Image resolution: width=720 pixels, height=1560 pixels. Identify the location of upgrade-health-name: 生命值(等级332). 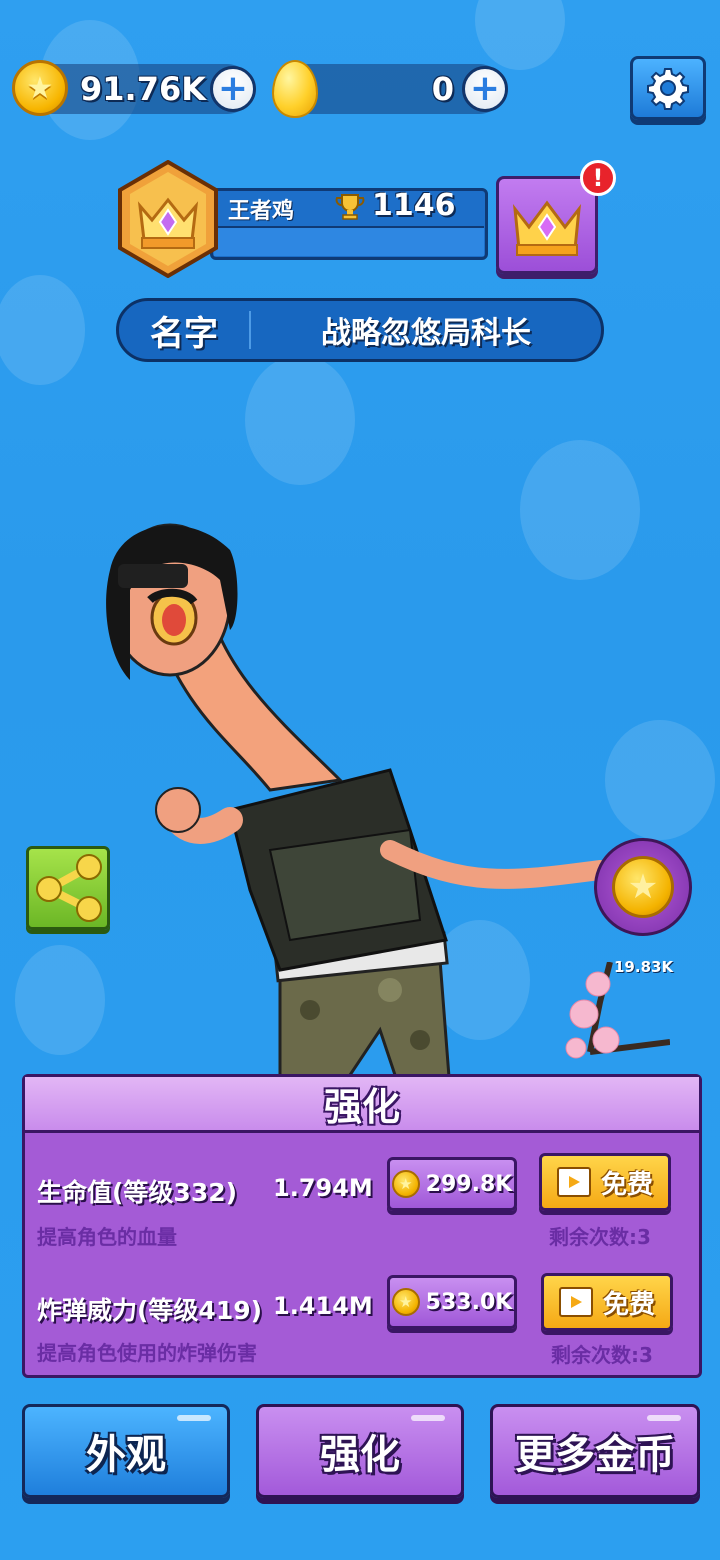
(137, 1192).